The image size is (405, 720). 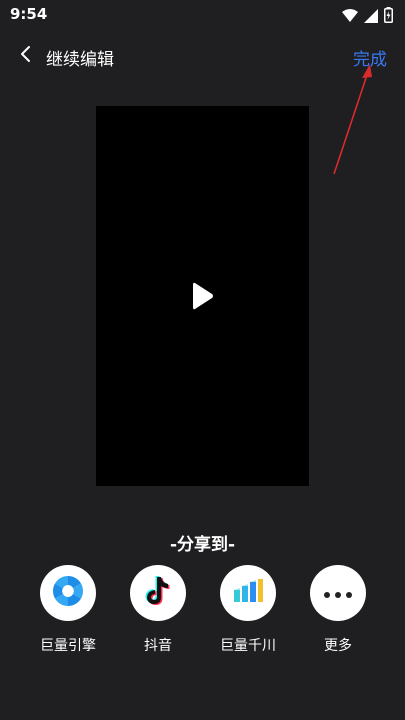 I want to click on status-time: 9:54, so click(x=29, y=14).